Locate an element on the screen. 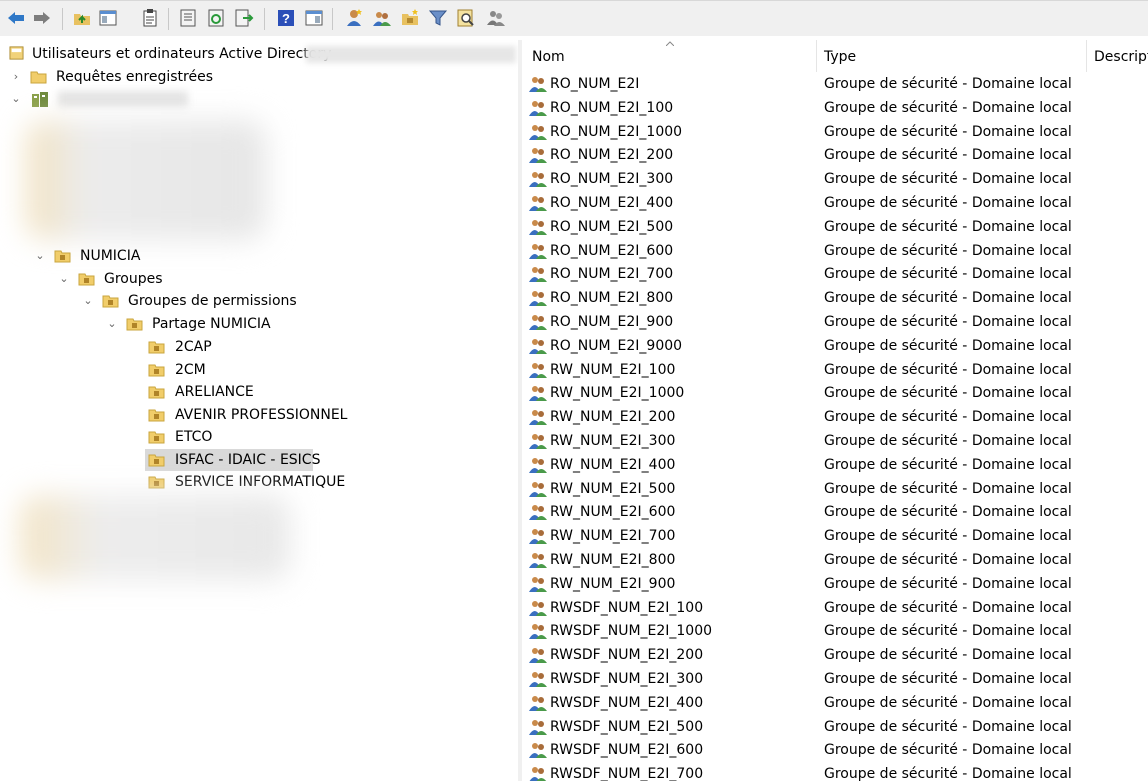 Image resolution: width=1148 pixels, height=781 pixels. new-group-icon is located at coordinates (382, 18).